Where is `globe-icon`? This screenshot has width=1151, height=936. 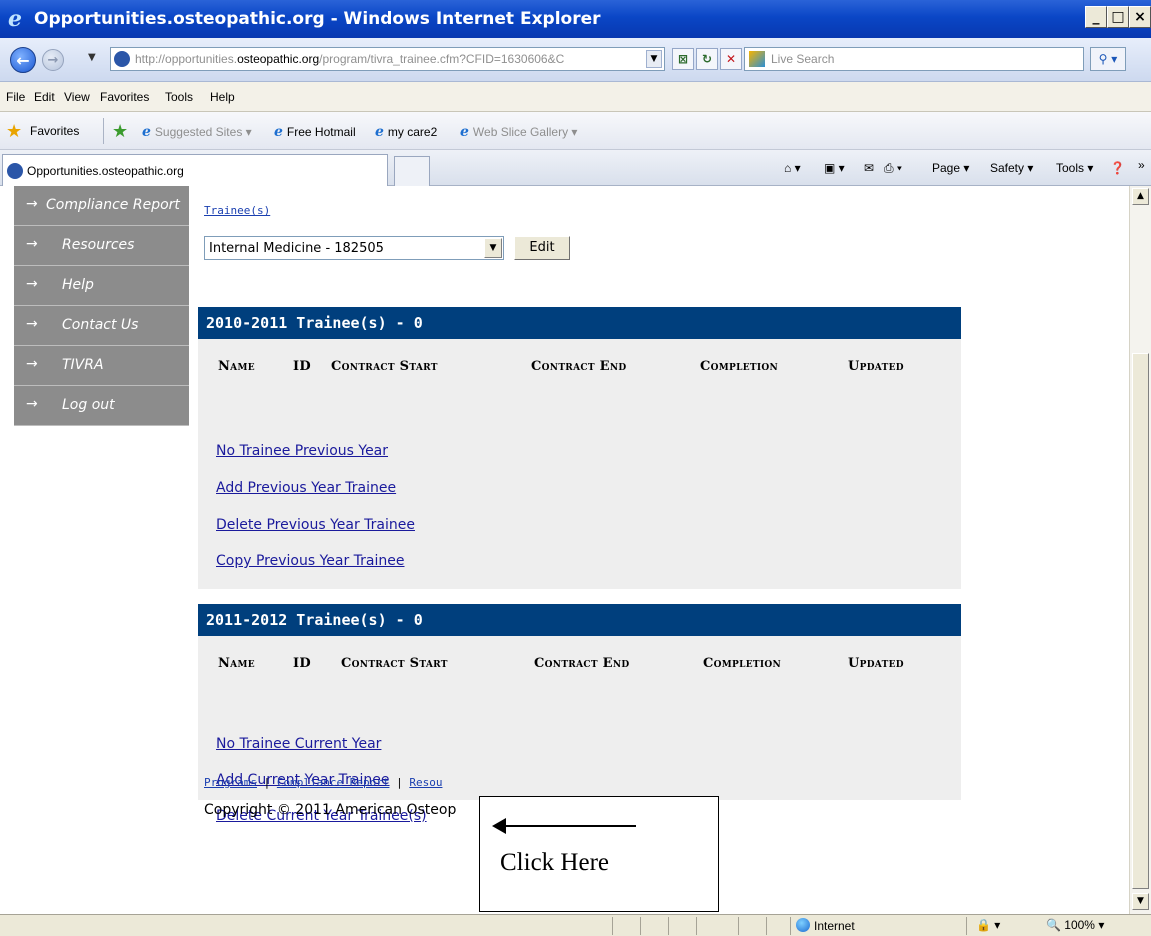
globe-icon is located at coordinates (803, 925).